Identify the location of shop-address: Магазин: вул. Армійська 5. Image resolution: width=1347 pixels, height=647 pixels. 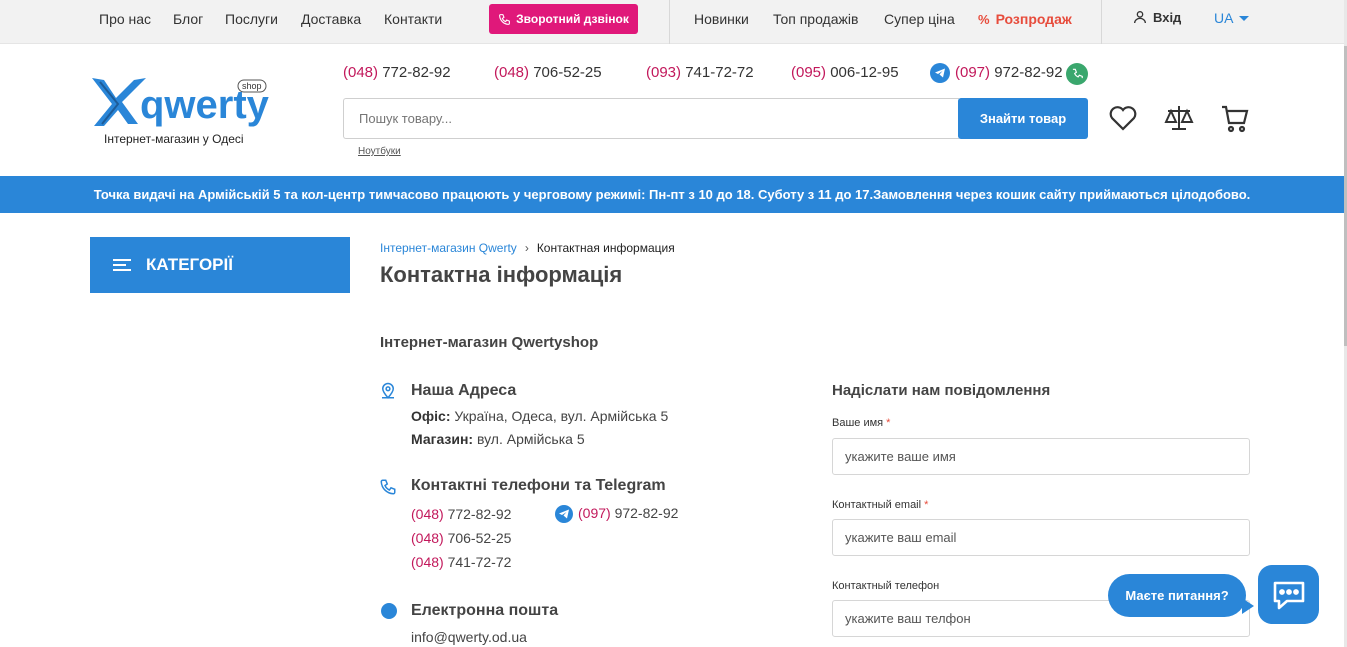
(498, 439).